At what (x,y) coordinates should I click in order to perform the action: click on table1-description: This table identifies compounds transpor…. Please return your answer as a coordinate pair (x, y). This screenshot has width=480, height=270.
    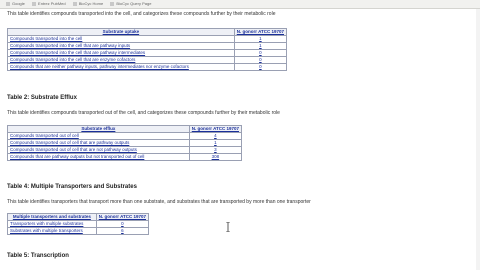
    Looking at the image, I should click on (141, 14).